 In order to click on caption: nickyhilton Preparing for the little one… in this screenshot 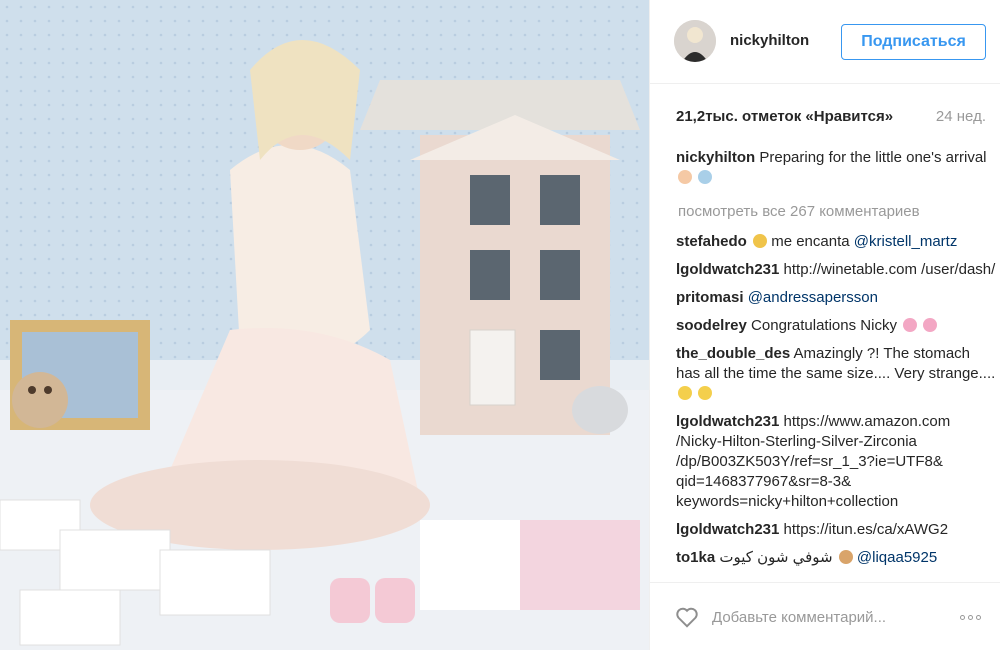, I will do `click(836, 168)`.